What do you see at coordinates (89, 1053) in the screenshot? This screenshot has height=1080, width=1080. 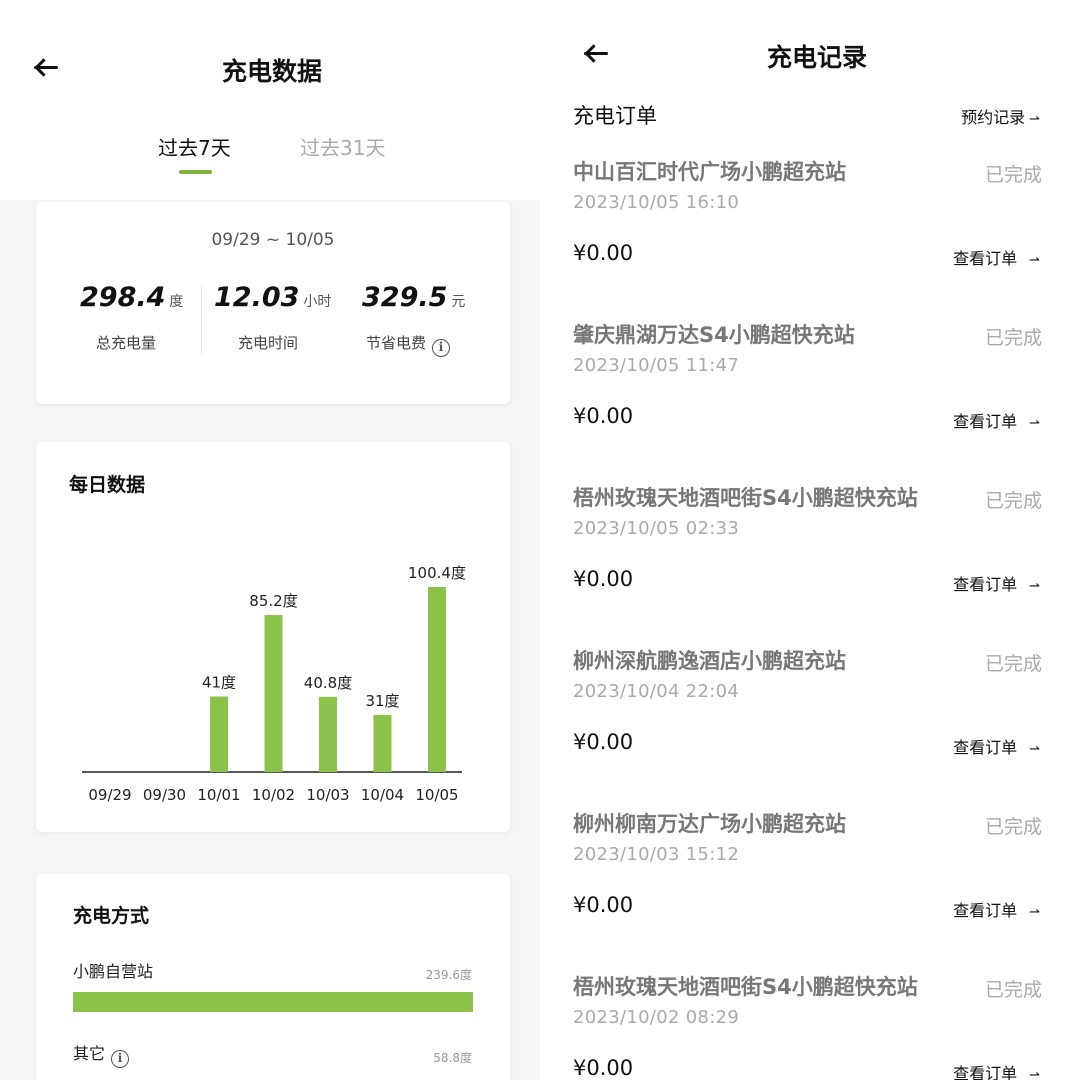 I see `method-label-other: 其它` at bounding box center [89, 1053].